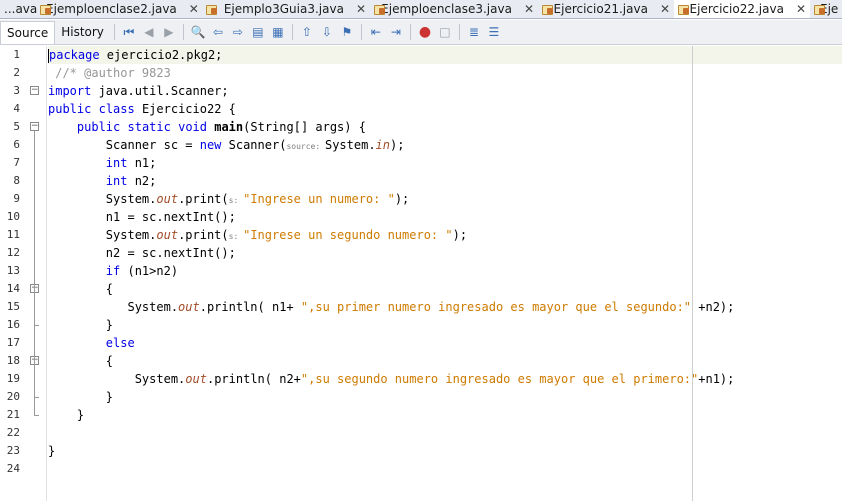 Image resolution: width=842 pixels, height=501 pixels. What do you see at coordinates (16, 162) in the screenshot?
I see `line-number: 7` at bounding box center [16, 162].